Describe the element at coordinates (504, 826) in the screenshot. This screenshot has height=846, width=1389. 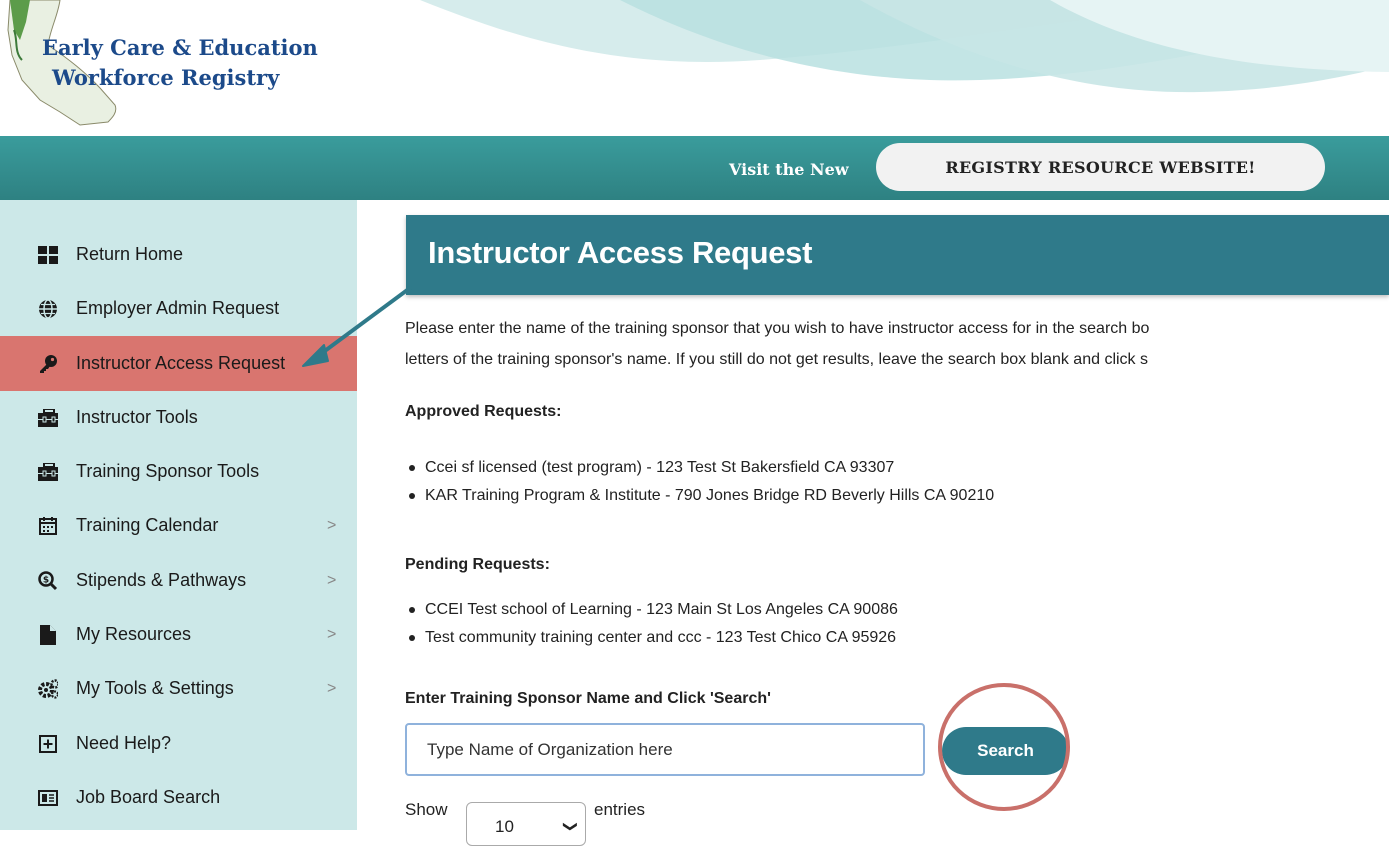
I see `entries-value: 10` at that location.